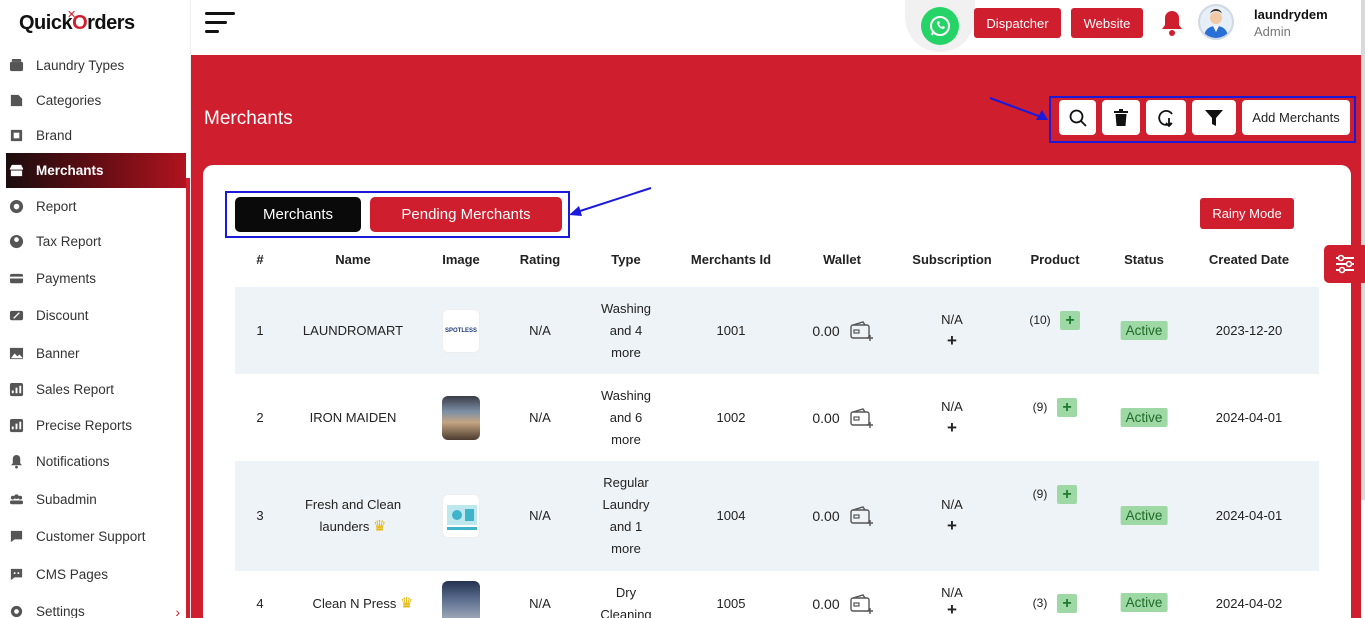  What do you see at coordinates (60, 611) in the screenshot?
I see `sidebar-item-label: Settings` at bounding box center [60, 611].